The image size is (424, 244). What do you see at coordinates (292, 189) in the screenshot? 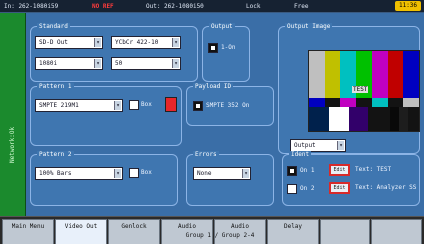
I see `ident-2-checkbox` at bounding box center [292, 189].